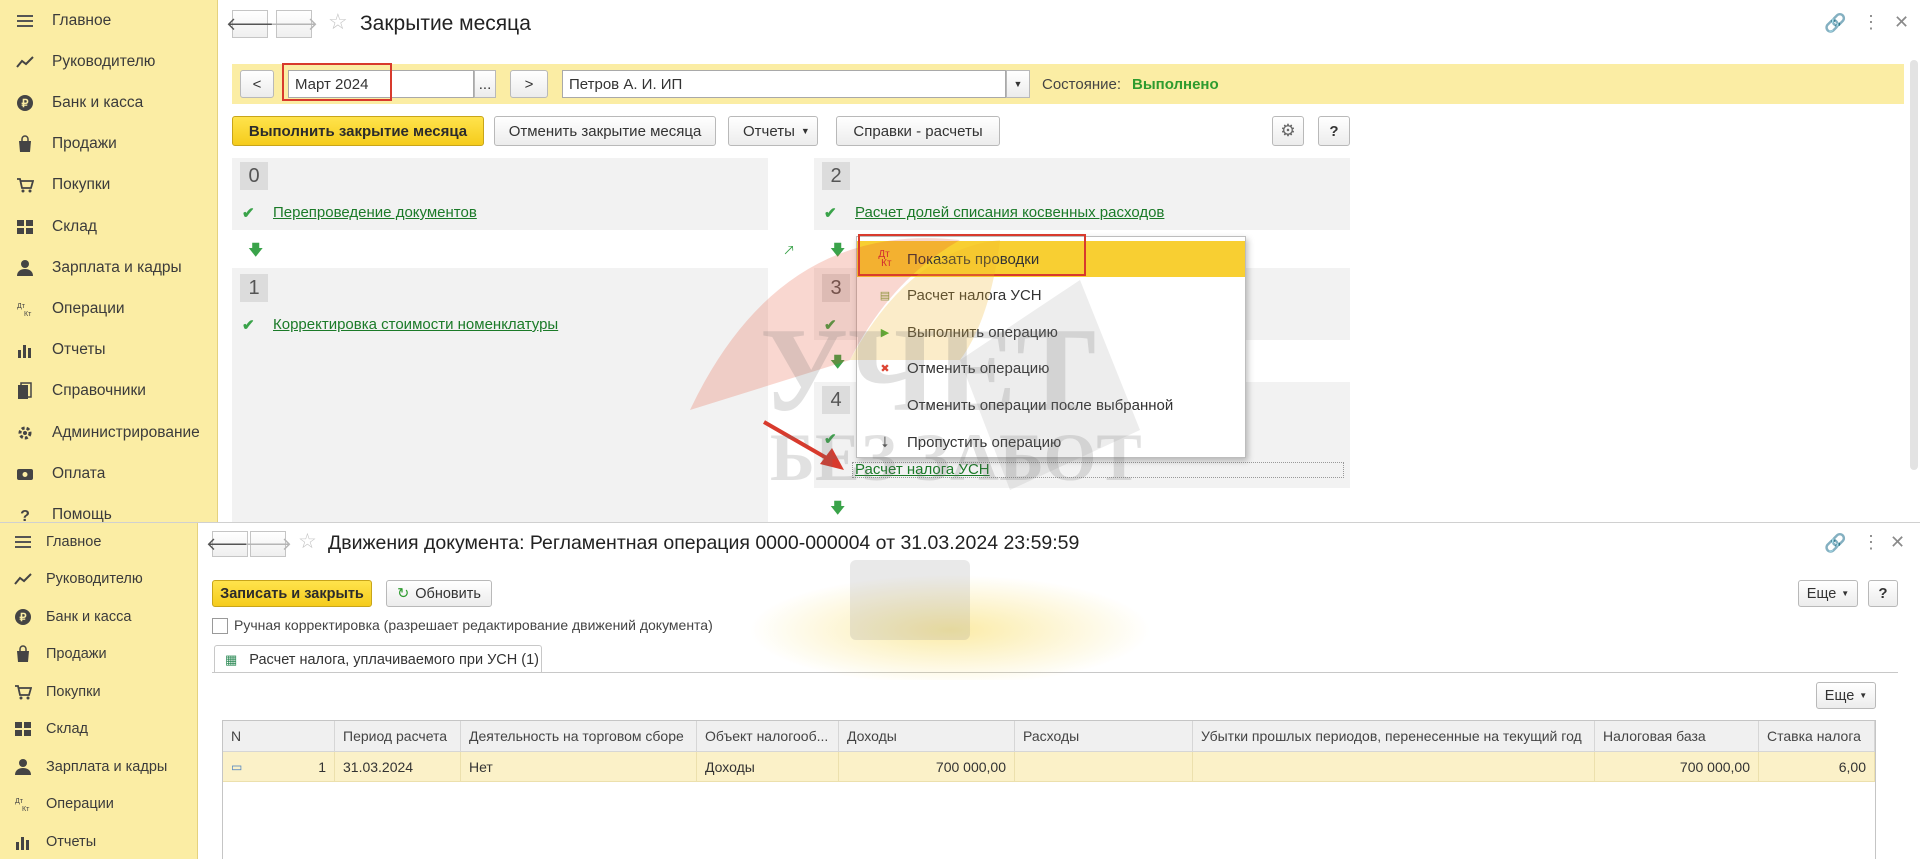 The height and width of the screenshot is (859, 1920). I want to click on organization-dropdown-button: ▼, so click(1018, 84).